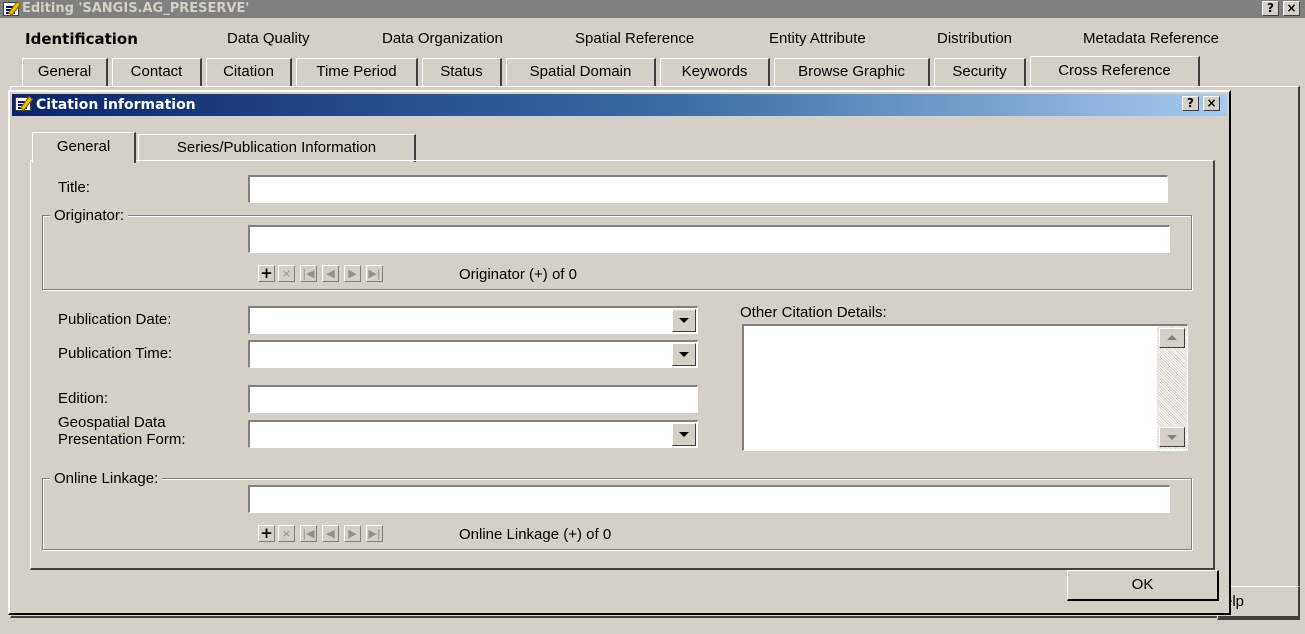  Describe the element at coordinates (308, 273) in the screenshot. I see `first-originator-button: |◀` at that location.